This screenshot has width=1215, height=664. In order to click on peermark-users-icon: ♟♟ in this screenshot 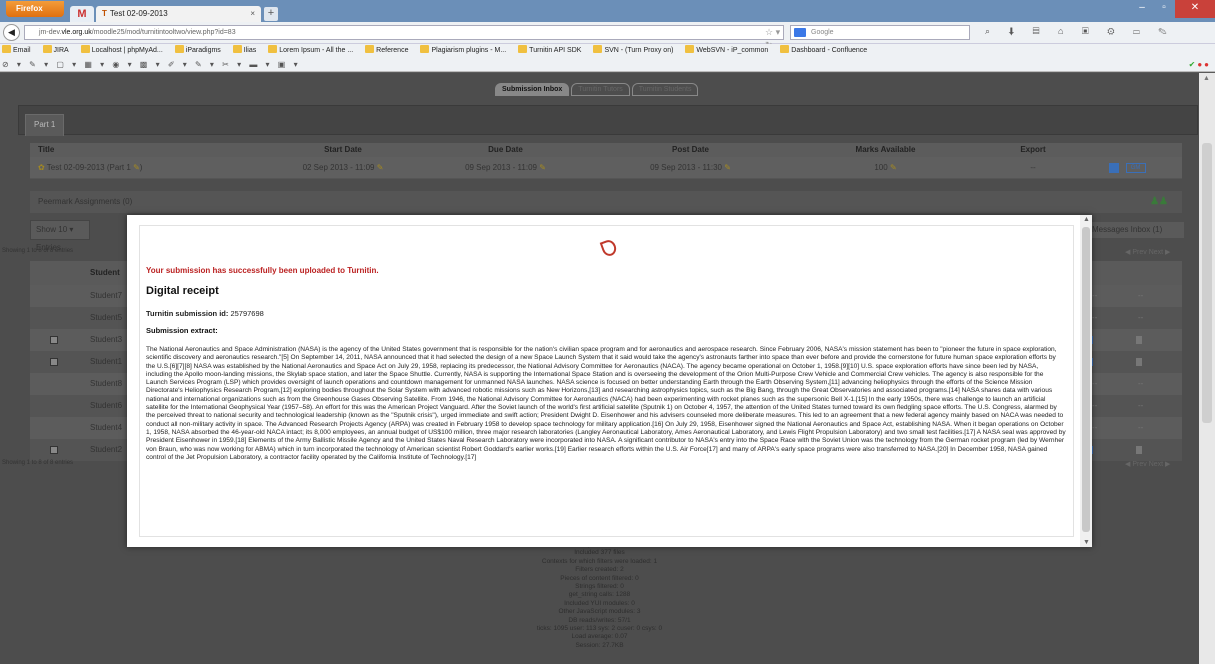, I will do `click(1159, 202)`.